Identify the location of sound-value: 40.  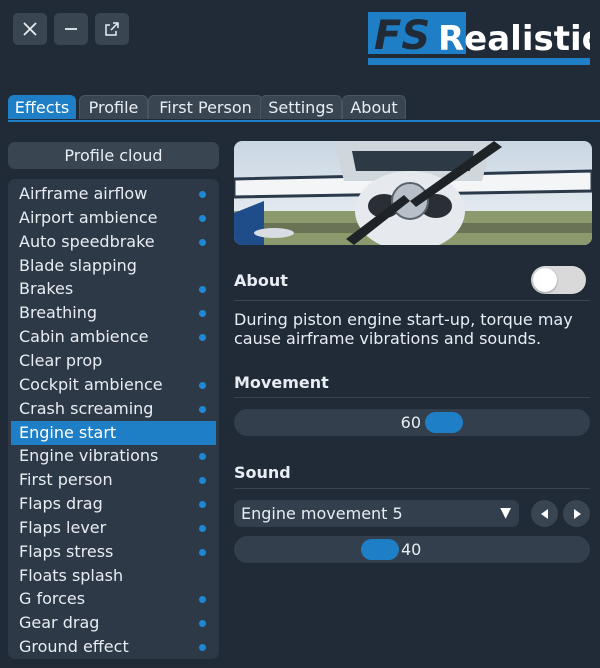
(411, 549).